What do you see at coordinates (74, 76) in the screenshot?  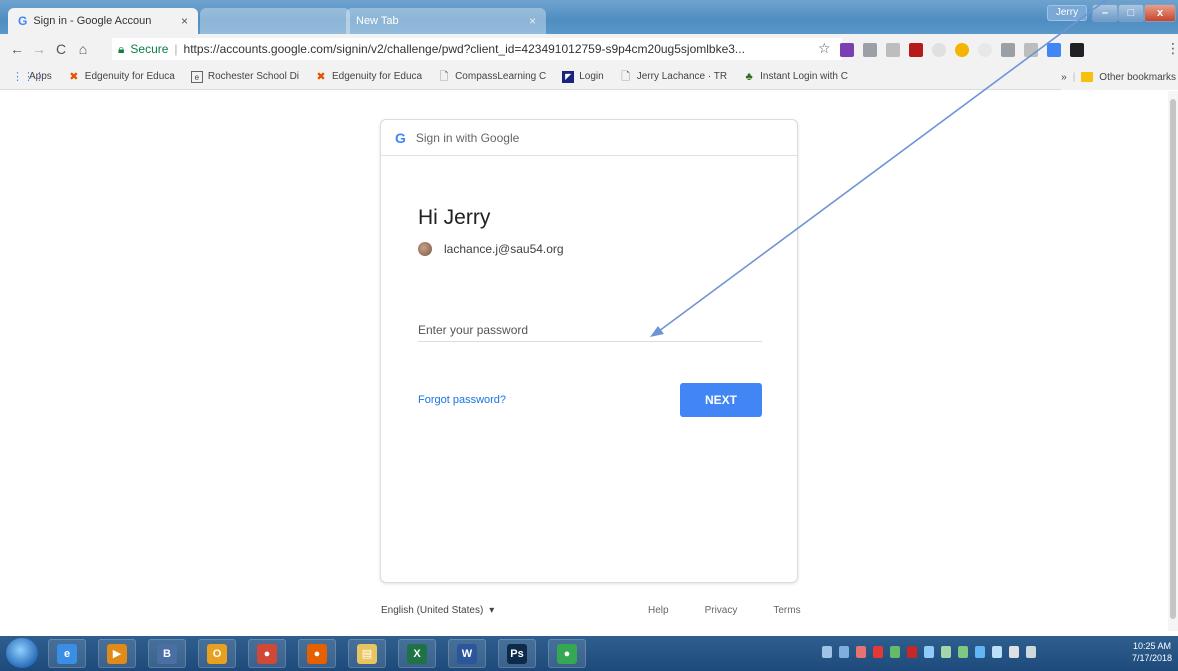 I see `edgenuity-icon: ✖` at bounding box center [74, 76].